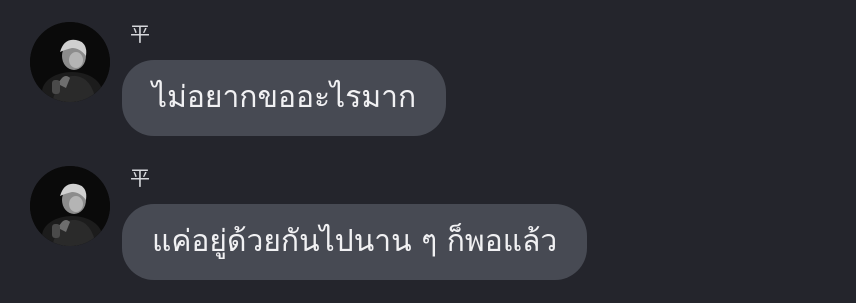  Describe the element at coordinates (284, 98) in the screenshot. I see `message-bubble: ไม่อยากขออะไรมาก` at that location.